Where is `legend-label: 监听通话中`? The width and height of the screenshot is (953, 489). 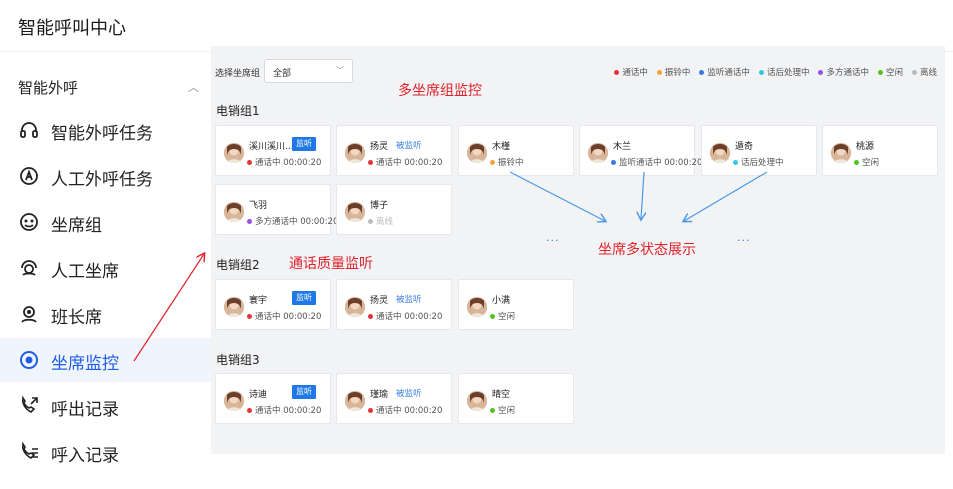 legend-label: 监听通话中 is located at coordinates (728, 73).